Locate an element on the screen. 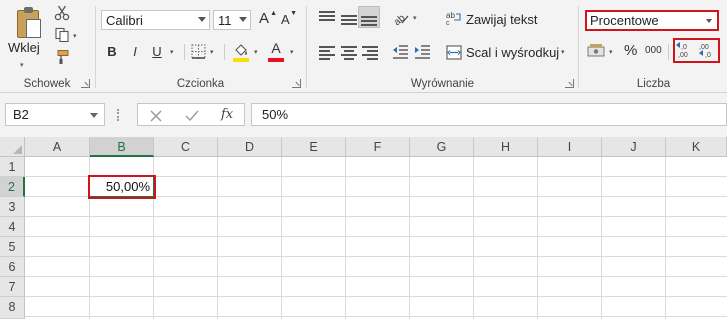 The width and height of the screenshot is (727, 319). decrease-decimal-icon: ,00 ,0 is located at coordinates (707, 50).